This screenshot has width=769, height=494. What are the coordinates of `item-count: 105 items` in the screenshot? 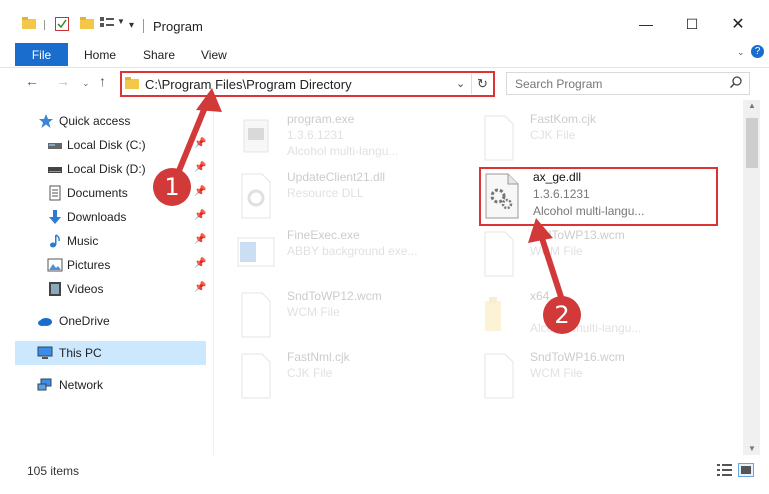 It's located at (53, 471).